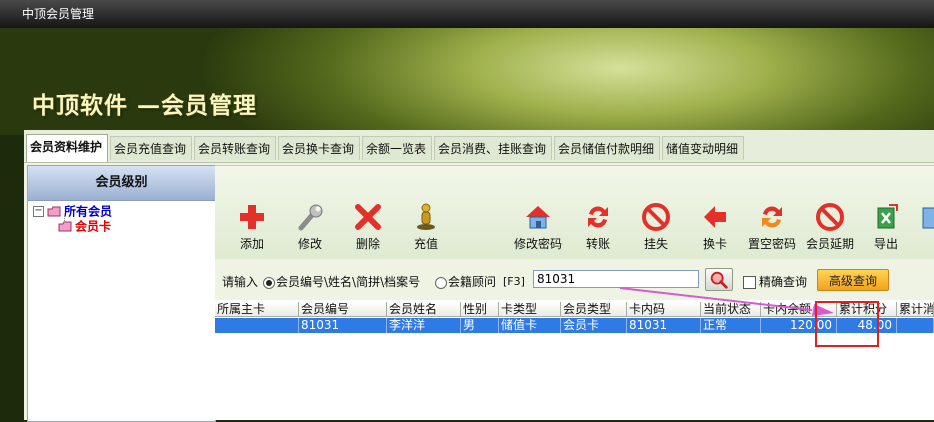 This screenshot has height=422, width=934. I want to click on radio-icon, so click(441, 282).